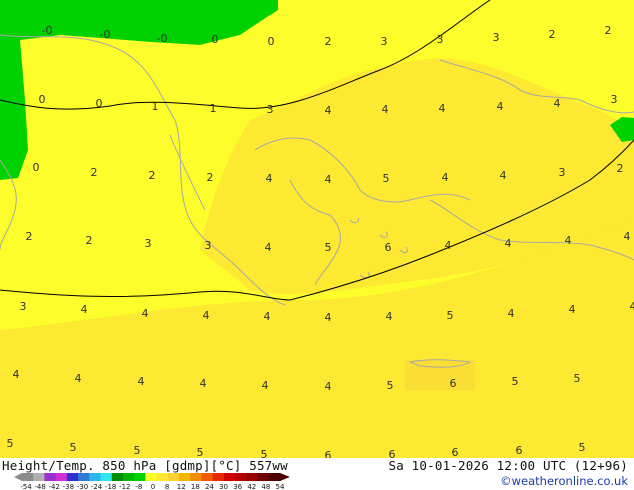 The image size is (634, 490). Describe the element at coordinates (223, 486) in the screenshot. I see `scale-label: 30` at that location.